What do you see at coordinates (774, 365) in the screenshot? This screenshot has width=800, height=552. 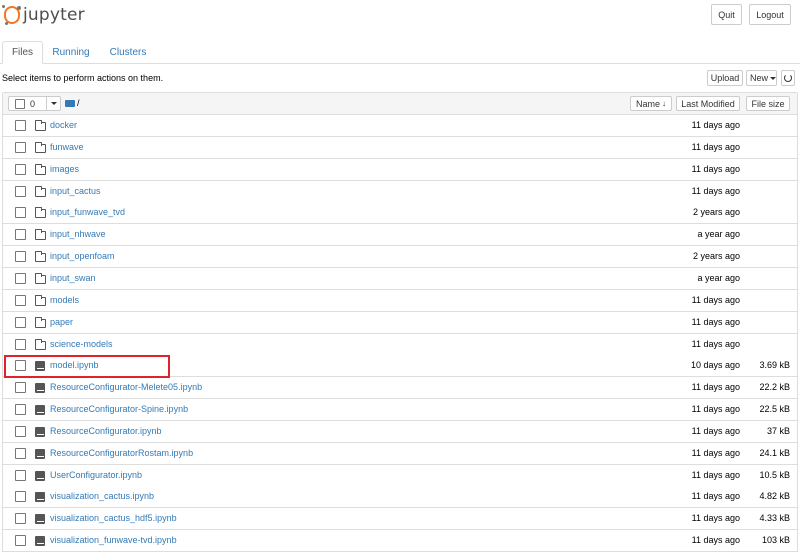 I see `file-size: 3.69 kB` at bounding box center [774, 365].